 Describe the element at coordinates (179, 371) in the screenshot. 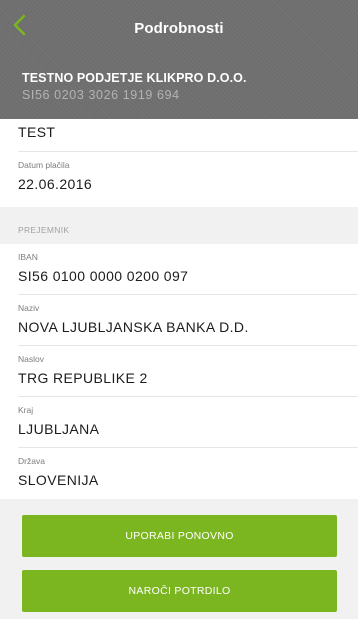

I see `detail-row-address: Naslov TRG REPUBLIKE 2` at that location.